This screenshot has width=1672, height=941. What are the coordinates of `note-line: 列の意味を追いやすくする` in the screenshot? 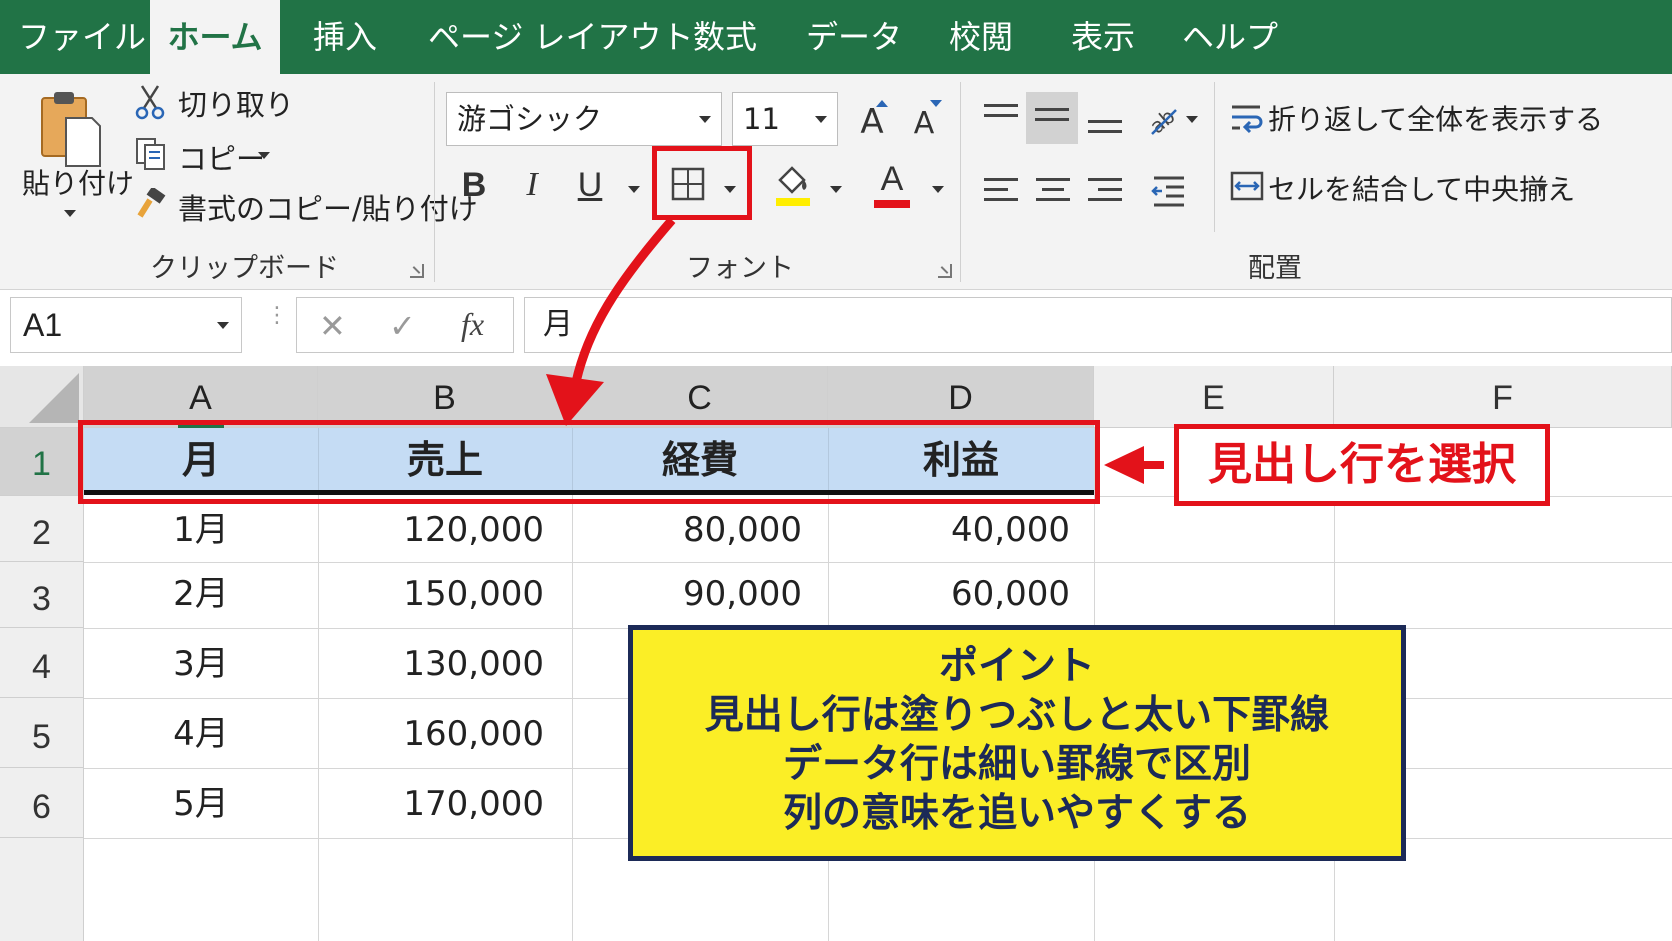 It's located at (1016, 813).